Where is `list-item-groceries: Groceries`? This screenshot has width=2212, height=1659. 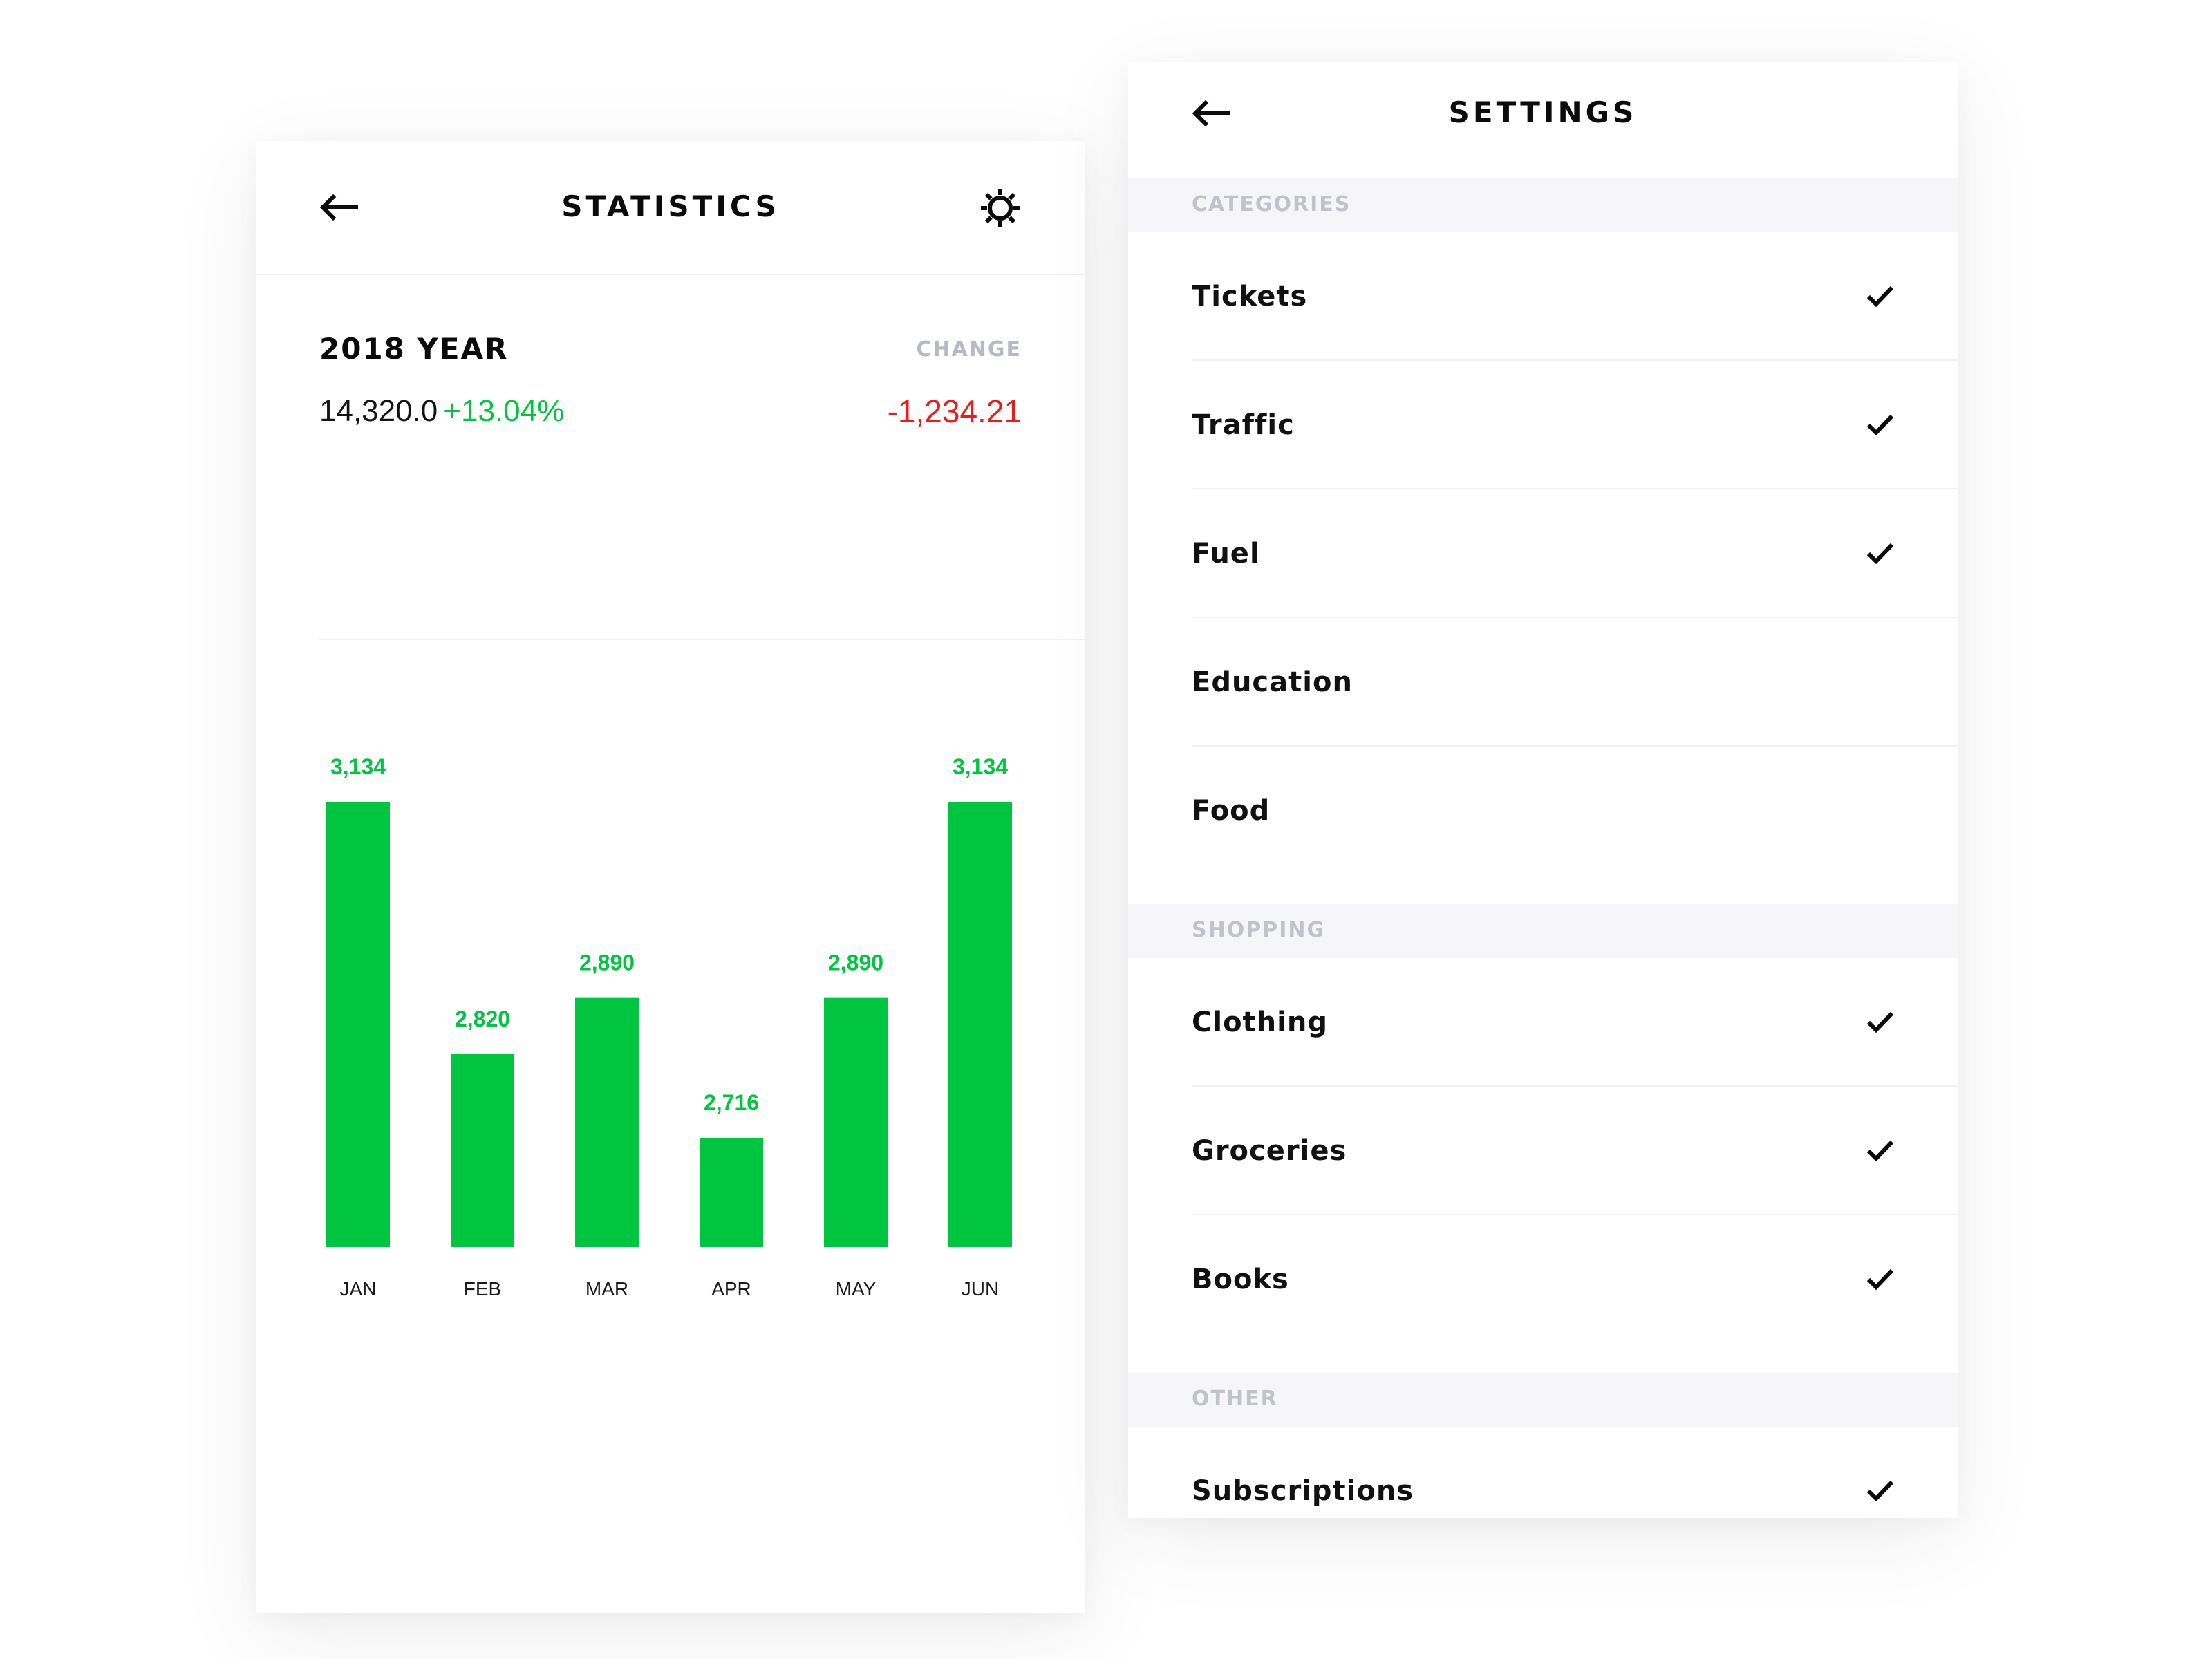
list-item-groceries: Groceries is located at coordinates (1543, 1151).